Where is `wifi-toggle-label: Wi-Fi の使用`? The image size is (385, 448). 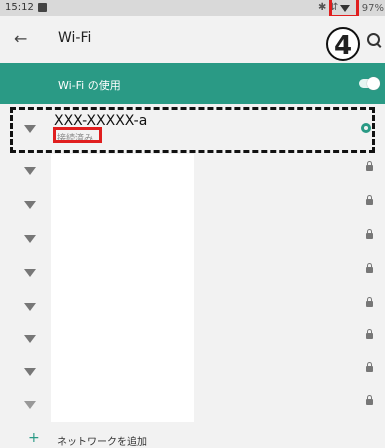
wifi-toggle-label: Wi-Fi の使用 is located at coordinates (89, 85).